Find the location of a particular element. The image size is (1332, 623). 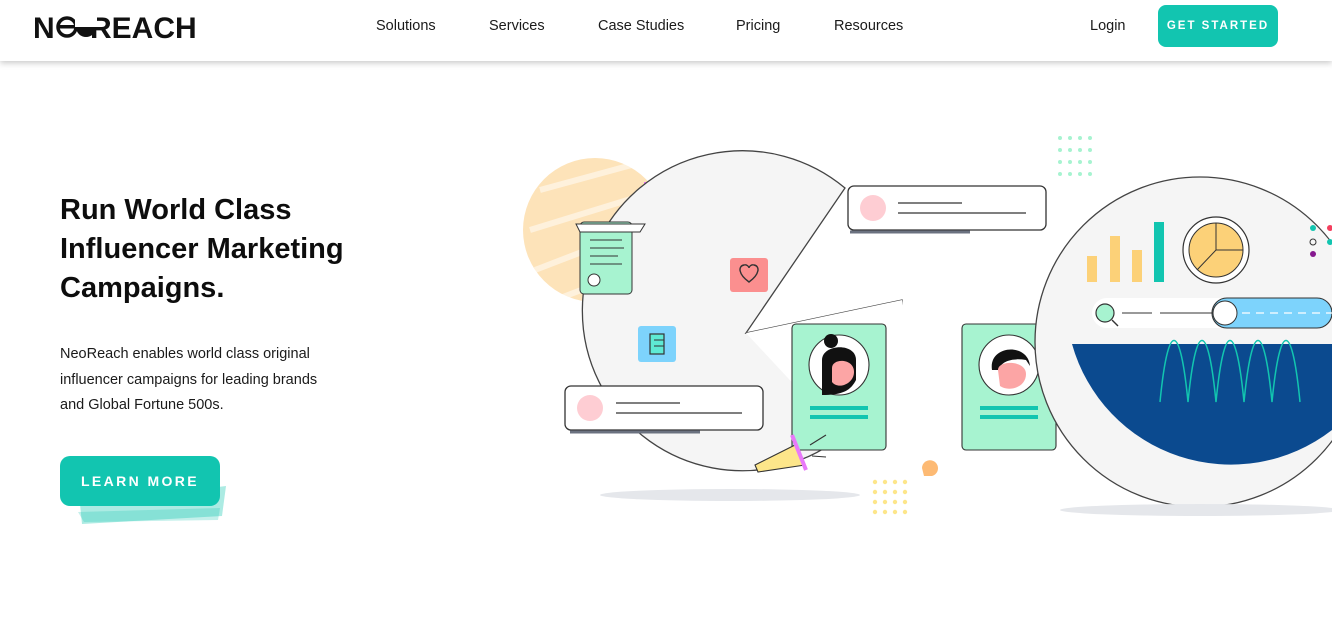

message-bubble-left is located at coordinates (664, 409).